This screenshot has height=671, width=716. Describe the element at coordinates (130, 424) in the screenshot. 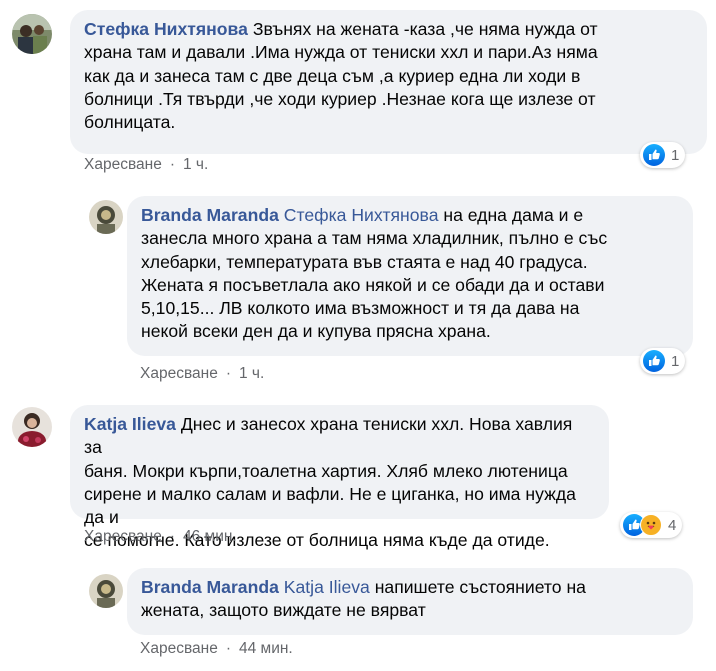

I see `comment-author: Katja Ilieva` at that location.